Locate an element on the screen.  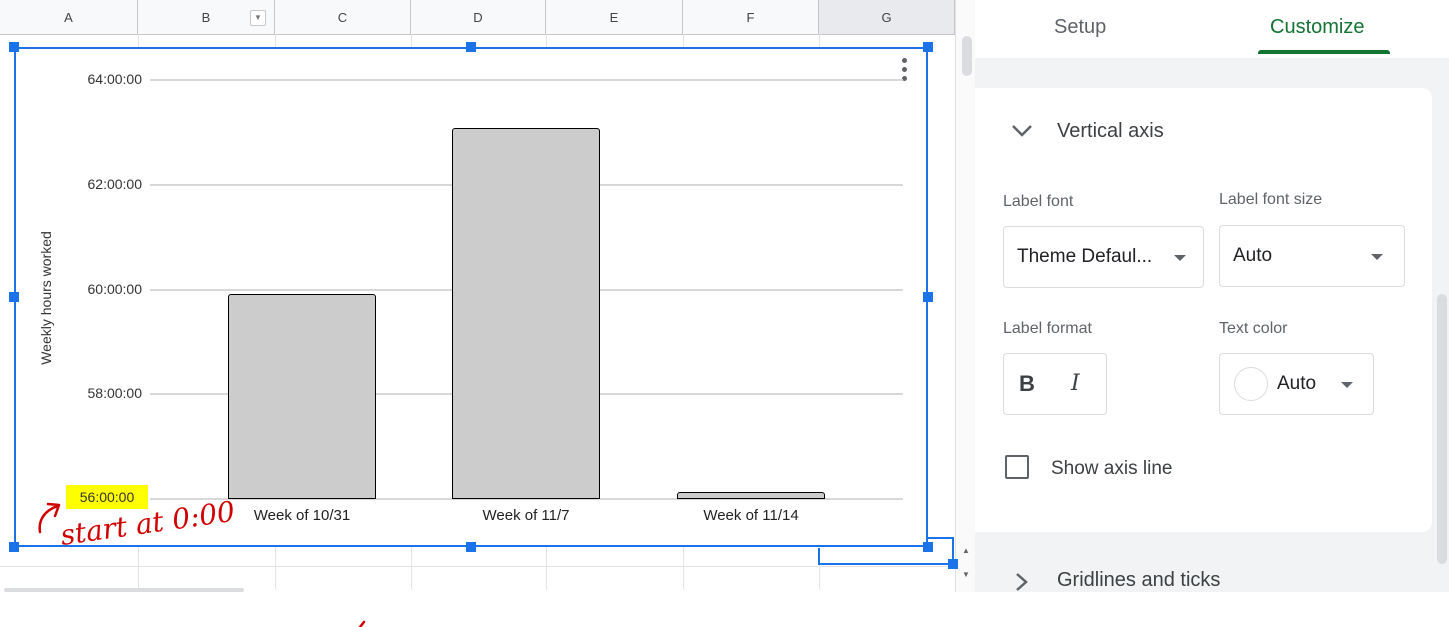
editor-tabs: Setup Customize is located at coordinates (1212, 29).